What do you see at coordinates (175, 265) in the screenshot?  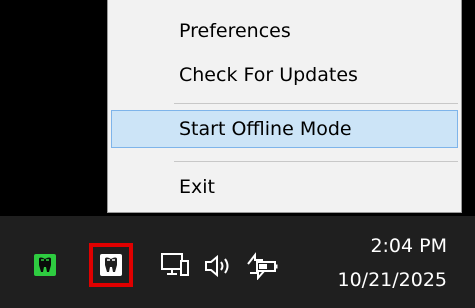 I see `network-monitor-icon` at bounding box center [175, 265].